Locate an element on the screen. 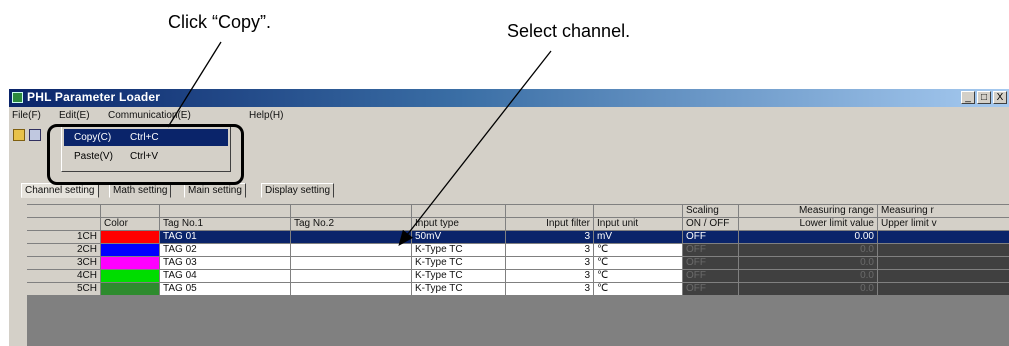  arrow-to-channel is located at coordinates (475, 148).